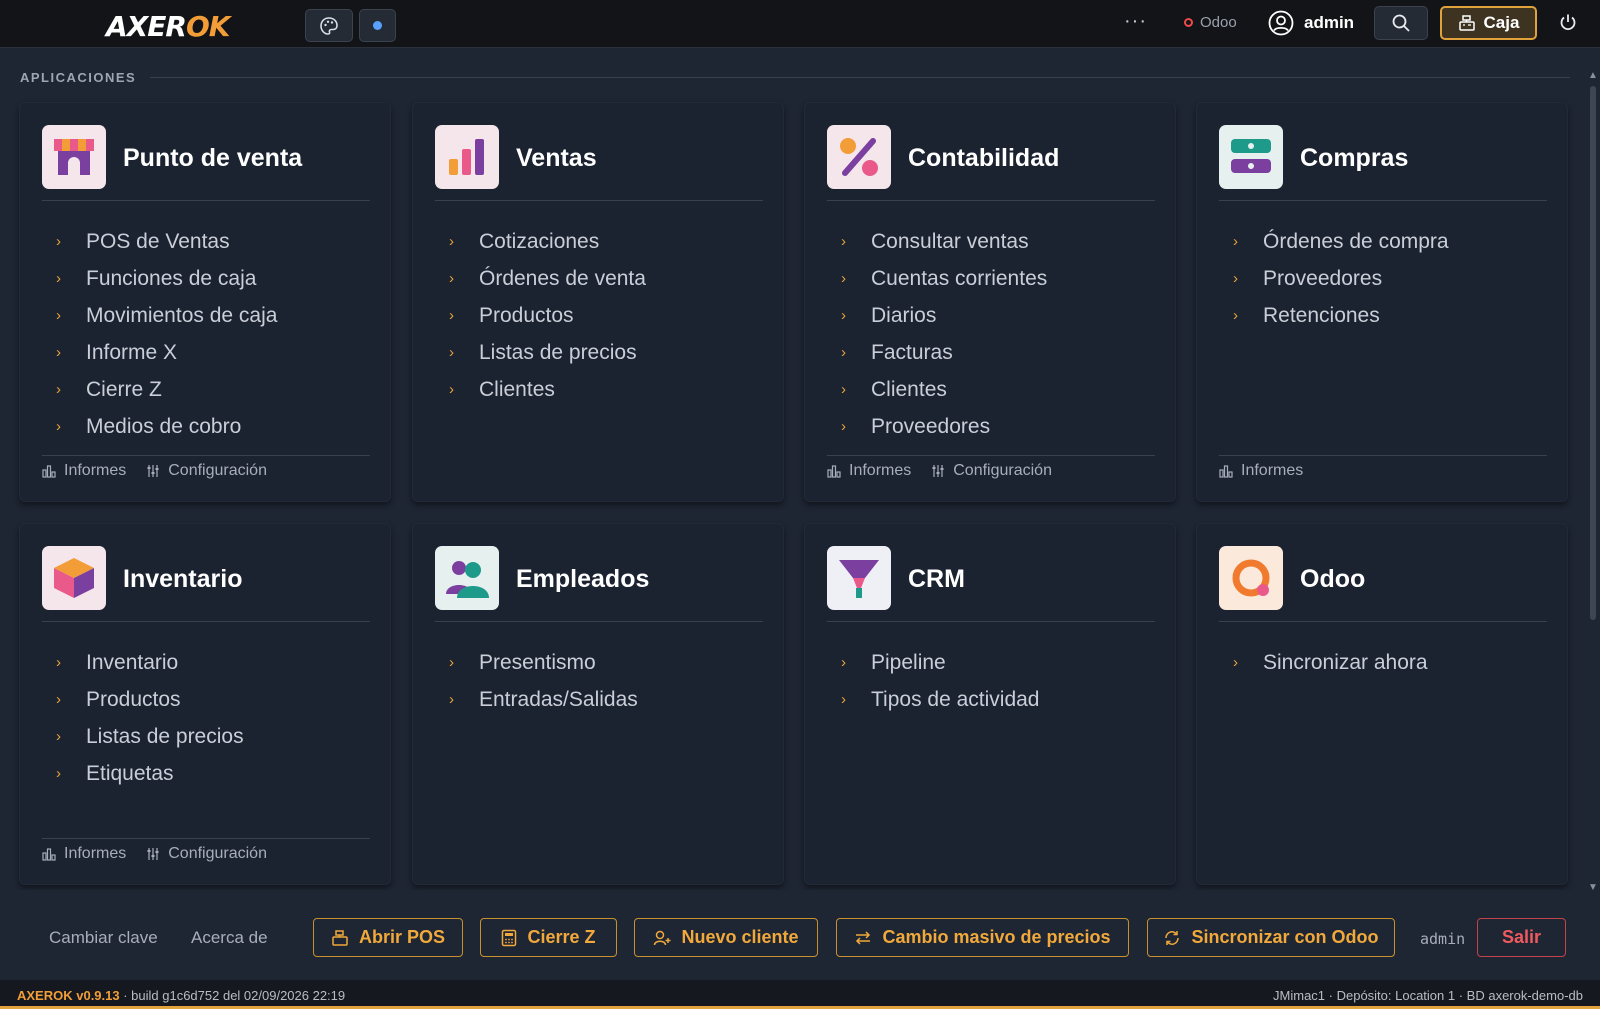 The image size is (1600, 1009). Describe the element at coordinates (68, 995) in the screenshot. I see `version-label: AXEROK v0.9.13` at that location.